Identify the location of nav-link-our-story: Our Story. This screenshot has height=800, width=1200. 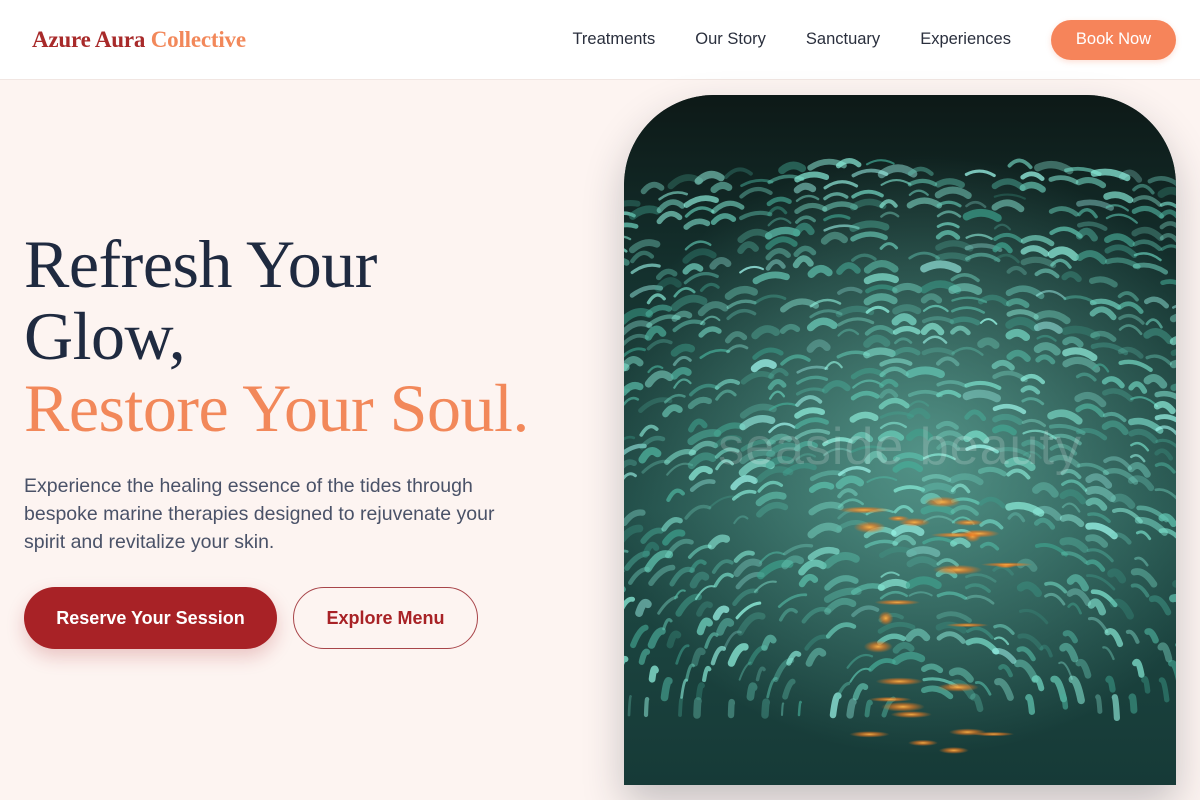
(730, 39).